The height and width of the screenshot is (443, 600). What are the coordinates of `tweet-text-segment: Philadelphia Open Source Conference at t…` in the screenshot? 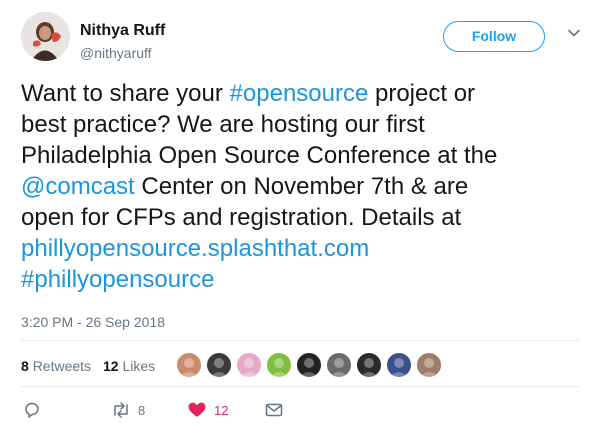 It's located at (259, 155).